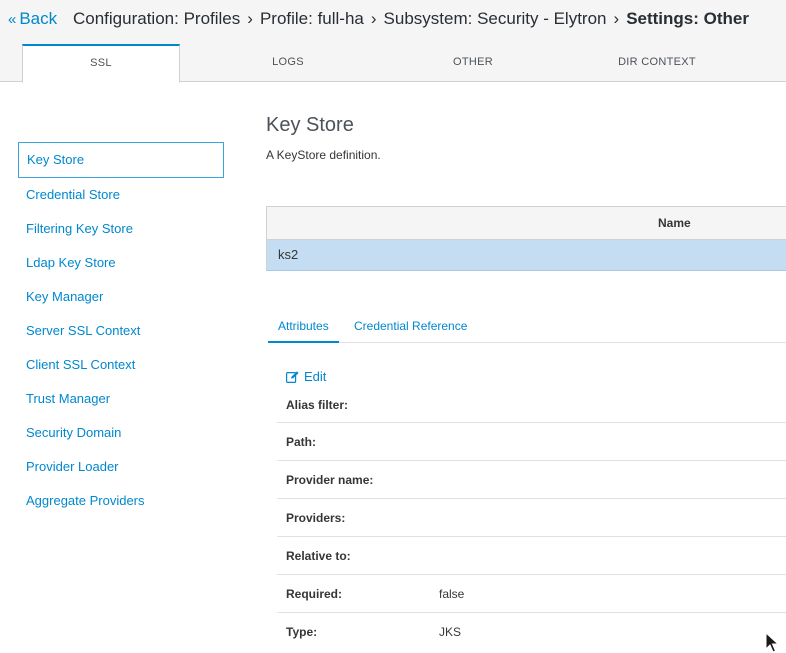 The height and width of the screenshot is (653, 786). I want to click on page-description: A KeyStore definition., so click(323, 155).